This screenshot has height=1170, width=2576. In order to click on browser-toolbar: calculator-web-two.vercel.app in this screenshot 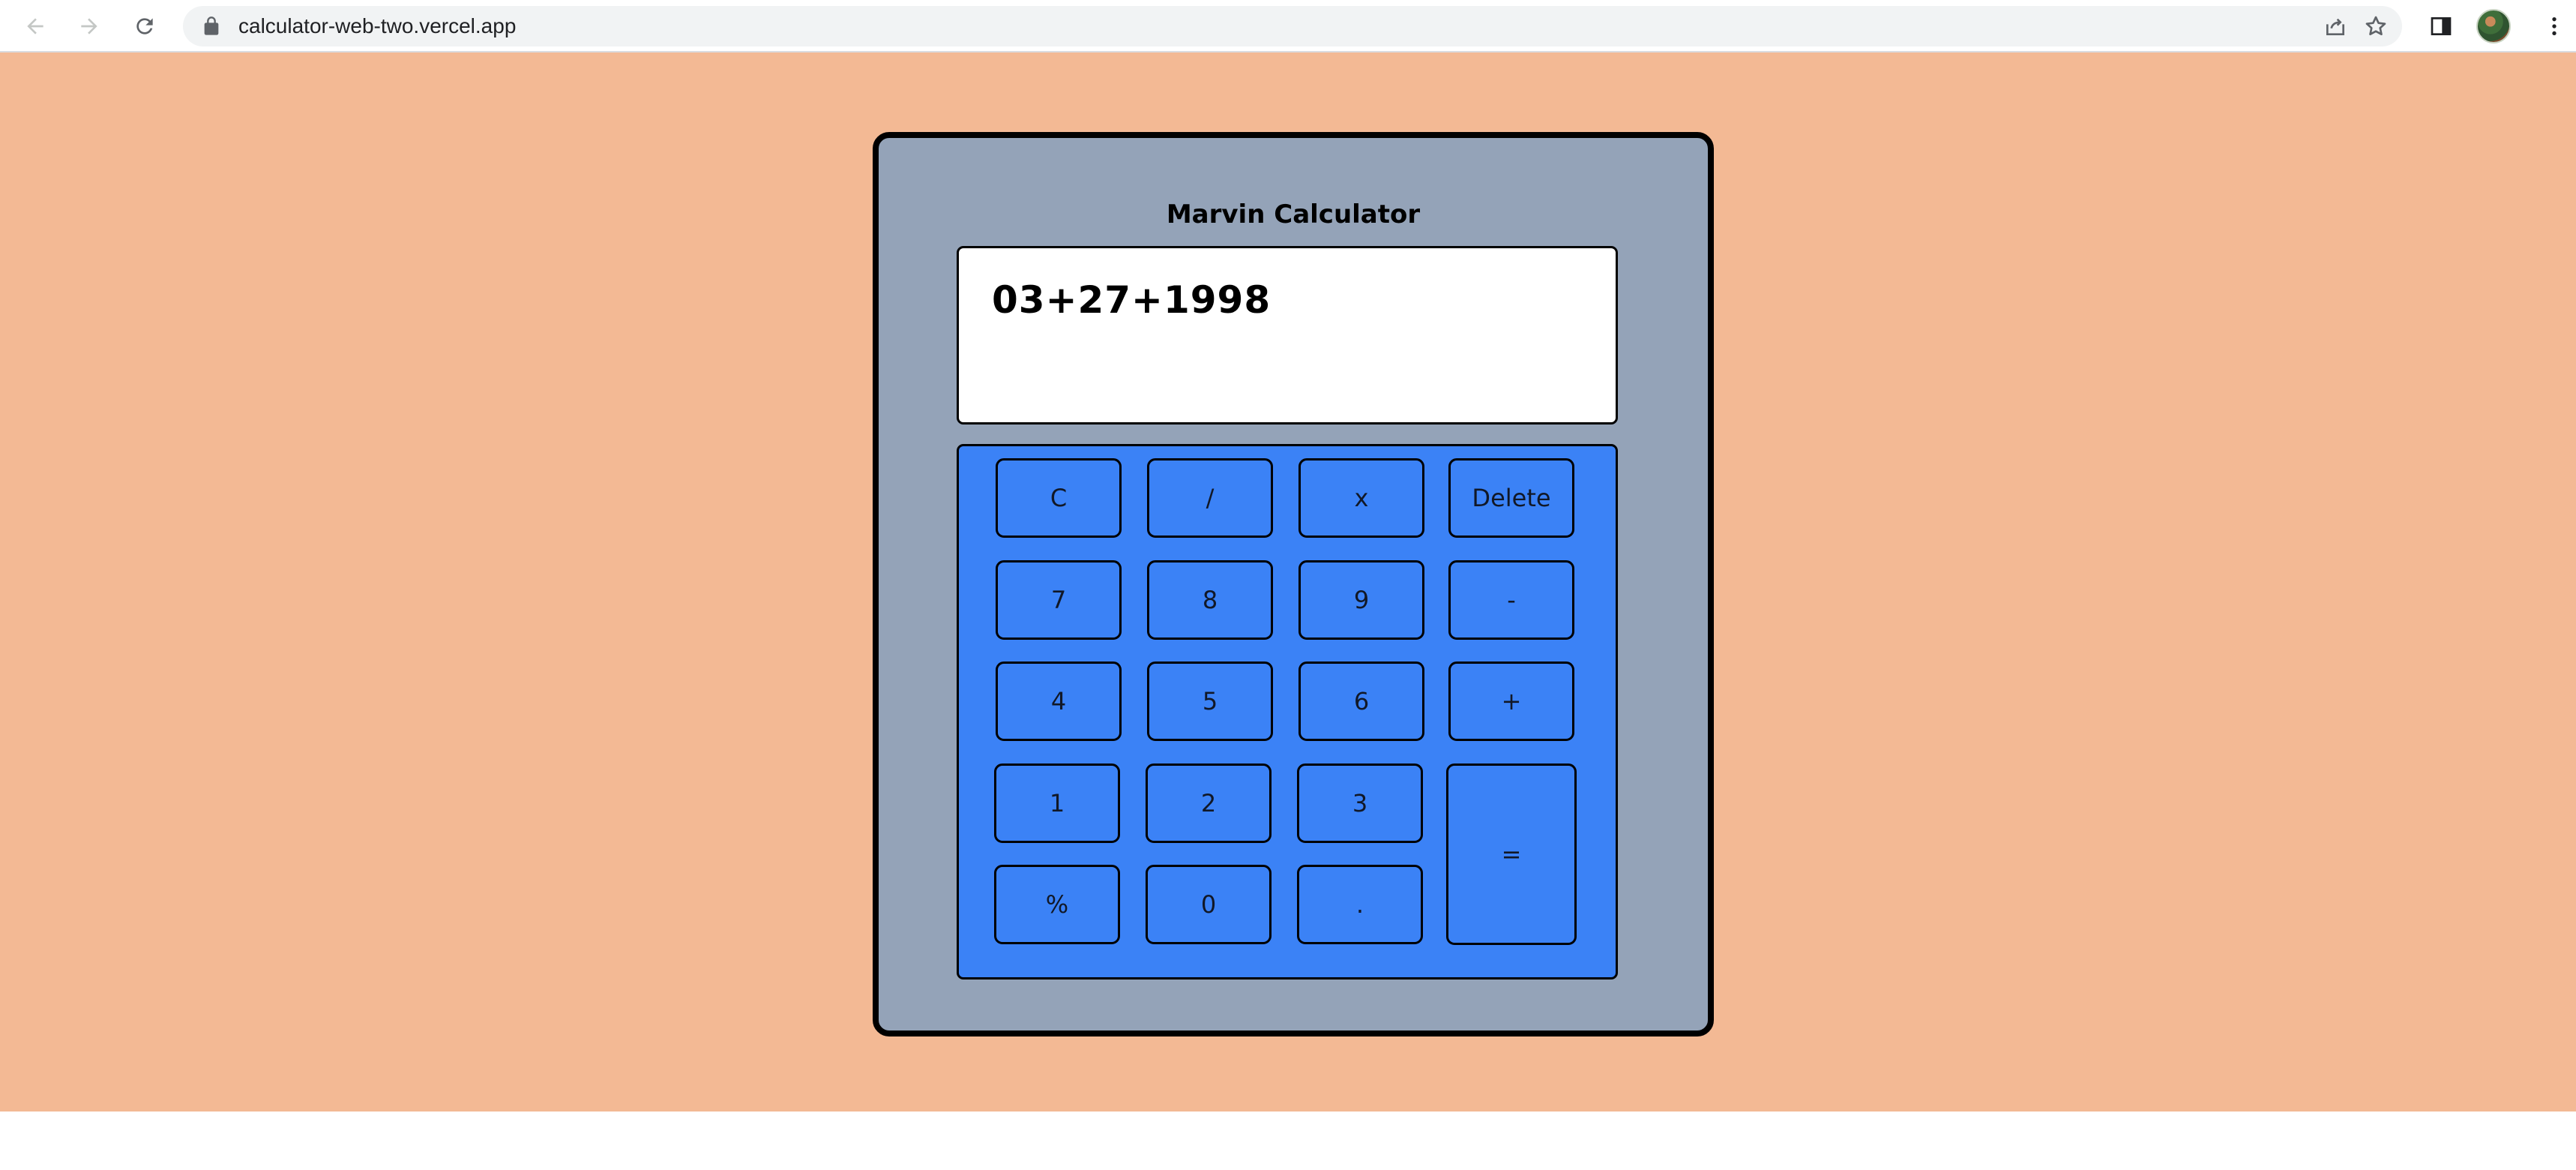, I will do `click(1288, 26)`.